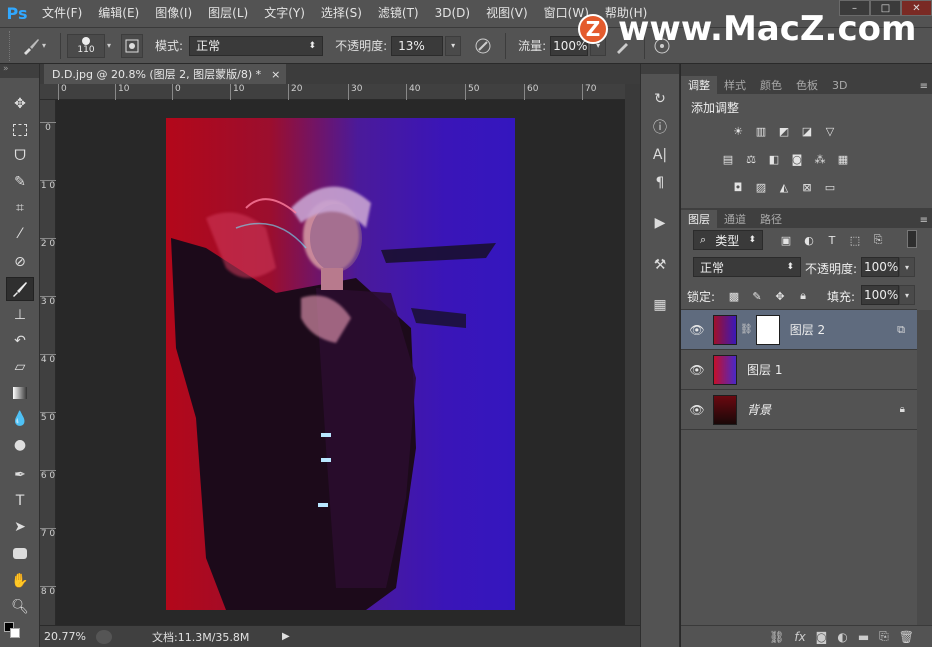 Image resolution: width=932 pixels, height=647 pixels. I want to click on status-menu-arrow-icon: ▶, so click(286, 636).